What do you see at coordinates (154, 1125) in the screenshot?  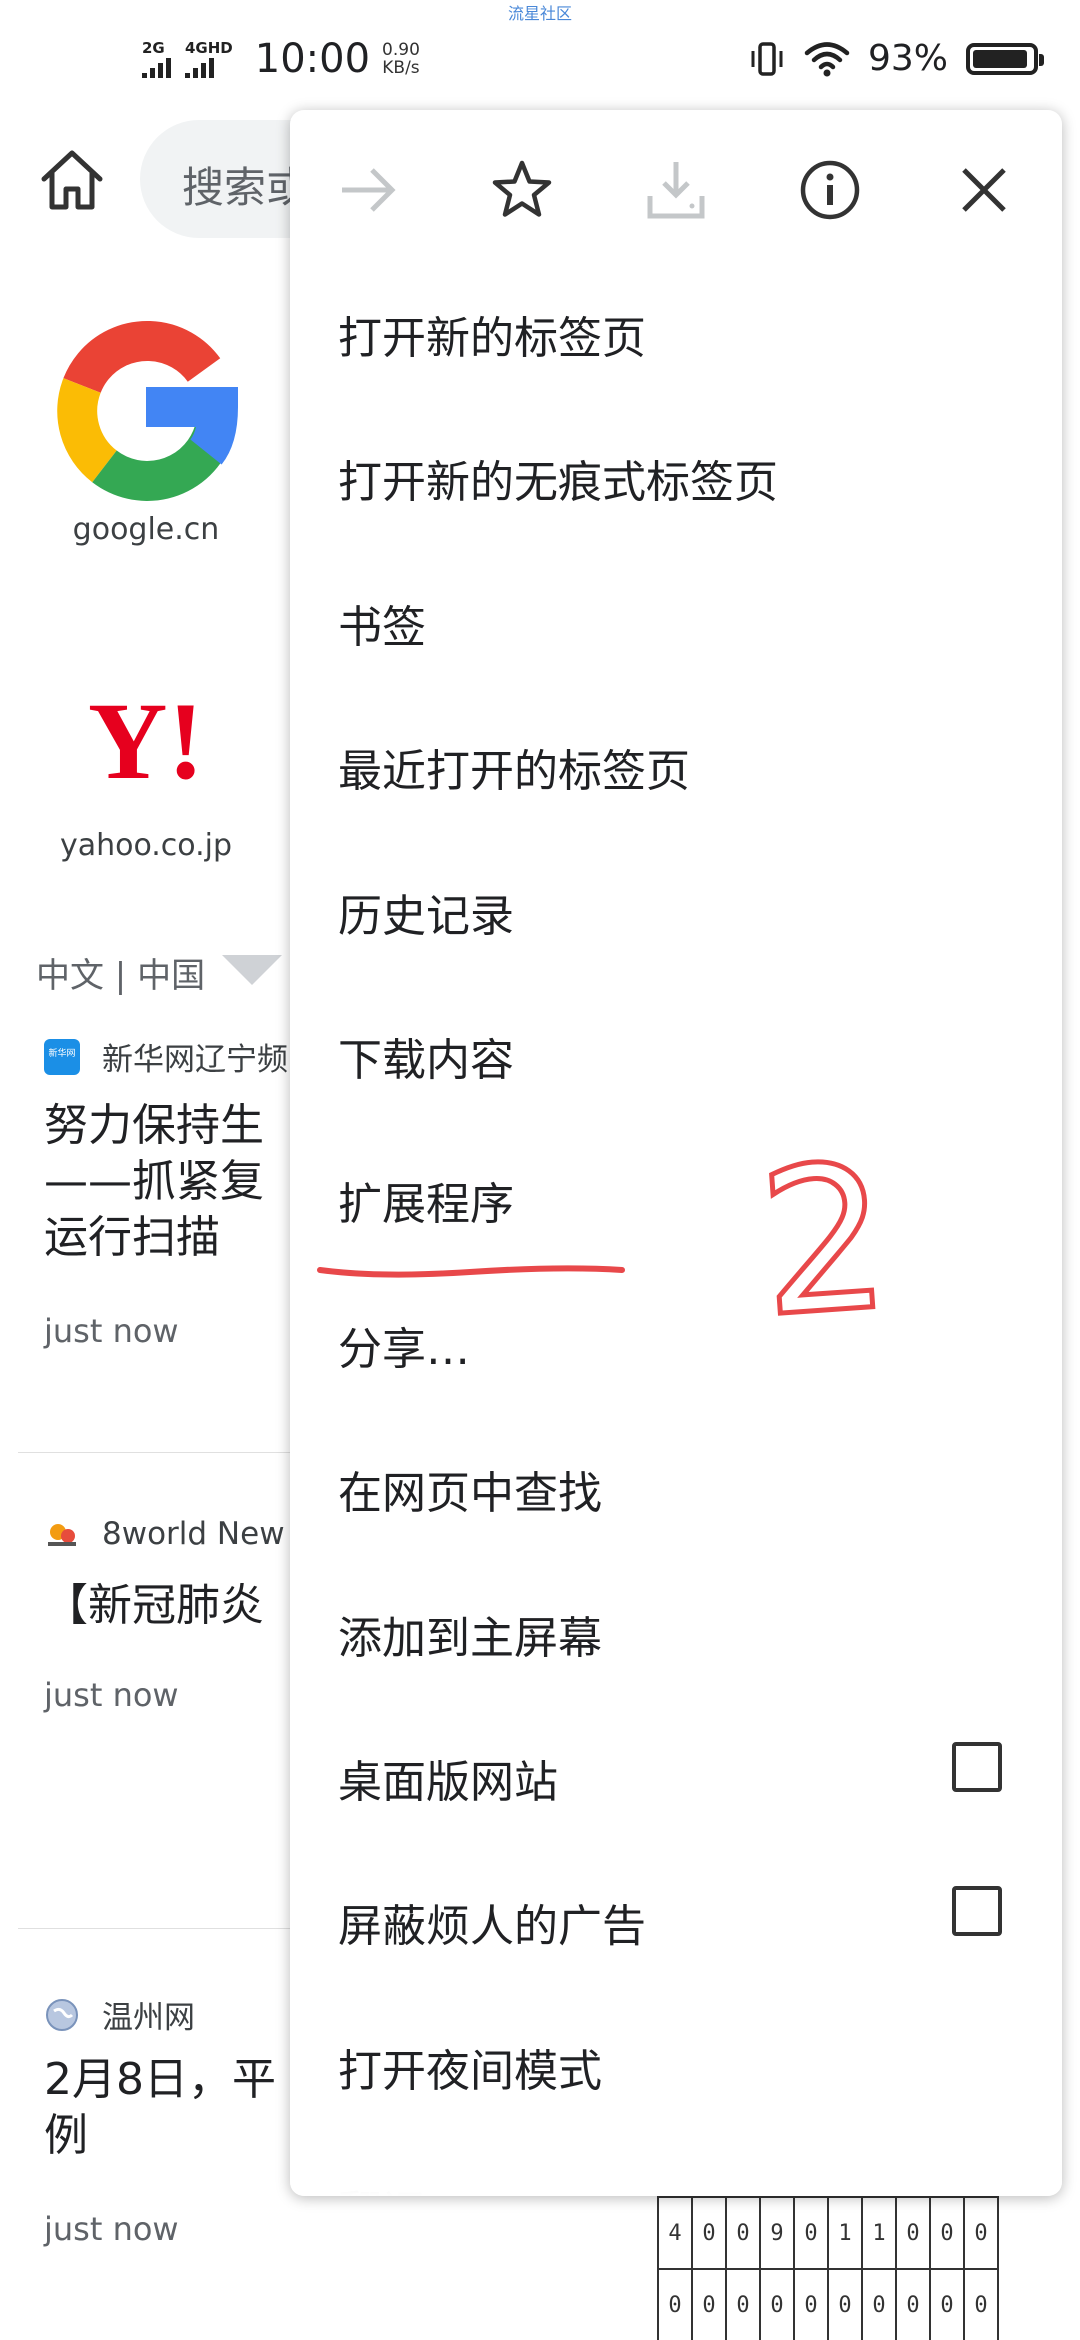 I see `news-title-line: 努力保持生` at bounding box center [154, 1125].